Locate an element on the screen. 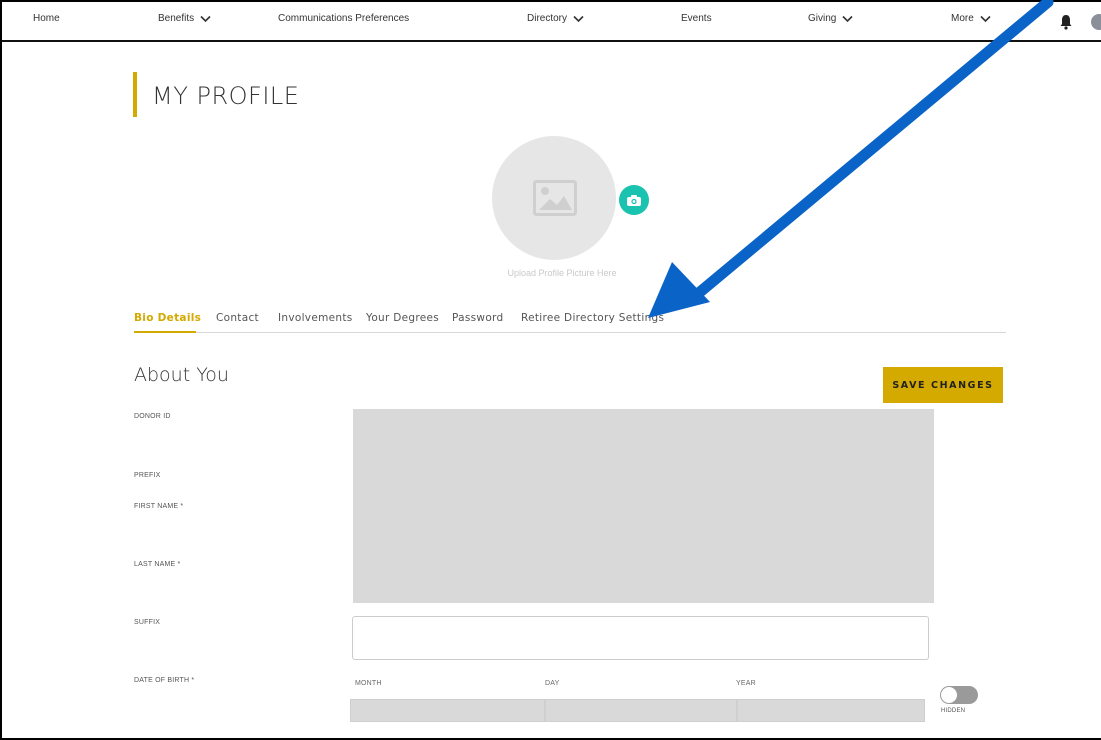 The width and height of the screenshot is (1101, 740). nav-directory-label: Directory is located at coordinates (547, 18).